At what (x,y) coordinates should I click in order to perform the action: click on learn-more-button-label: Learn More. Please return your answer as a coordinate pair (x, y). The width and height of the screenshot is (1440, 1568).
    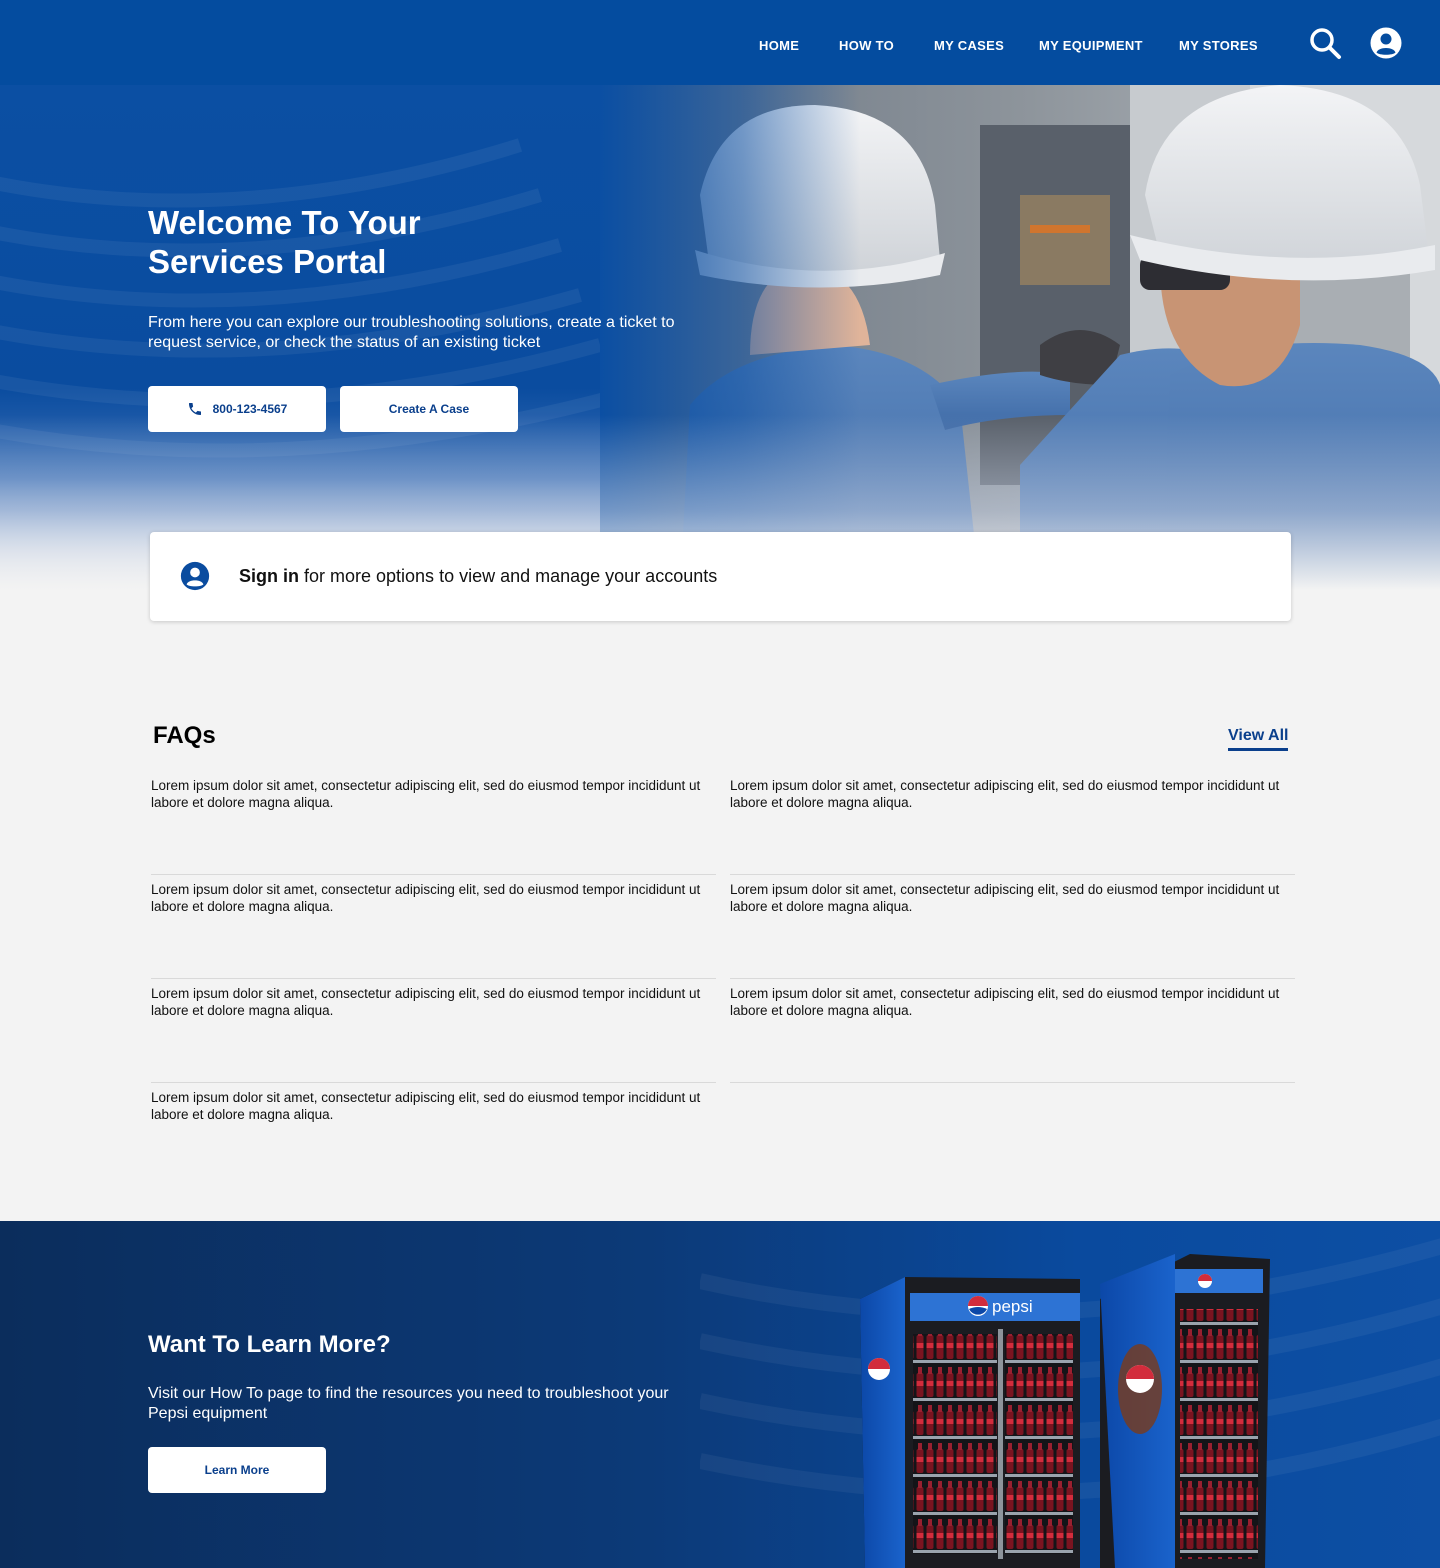
    Looking at the image, I should click on (237, 1470).